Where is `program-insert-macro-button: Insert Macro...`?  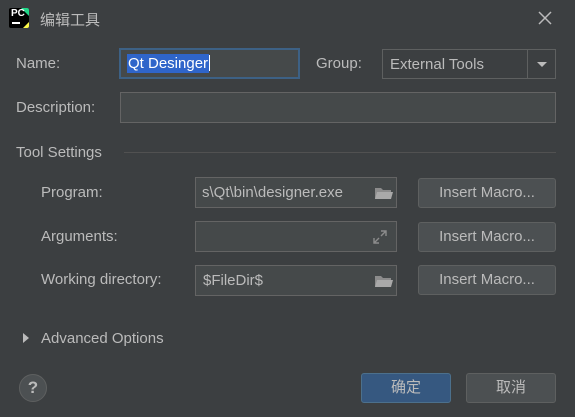
program-insert-macro-button: Insert Macro... is located at coordinates (487, 193).